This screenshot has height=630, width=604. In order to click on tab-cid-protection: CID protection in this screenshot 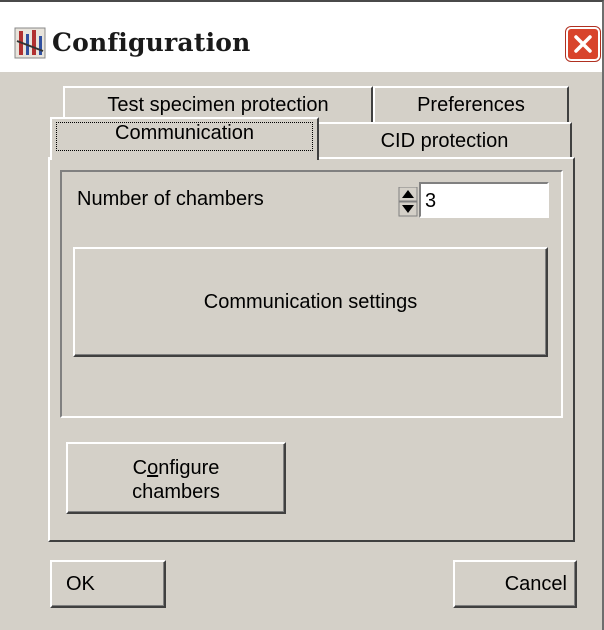, I will do `click(445, 140)`.